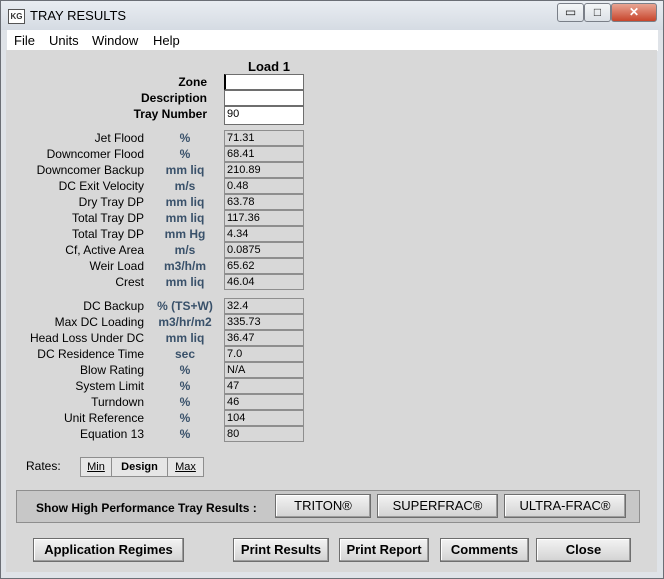  What do you see at coordinates (129, 282) in the screenshot?
I see `group1-label: Crest` at bounding box center [129, 282].